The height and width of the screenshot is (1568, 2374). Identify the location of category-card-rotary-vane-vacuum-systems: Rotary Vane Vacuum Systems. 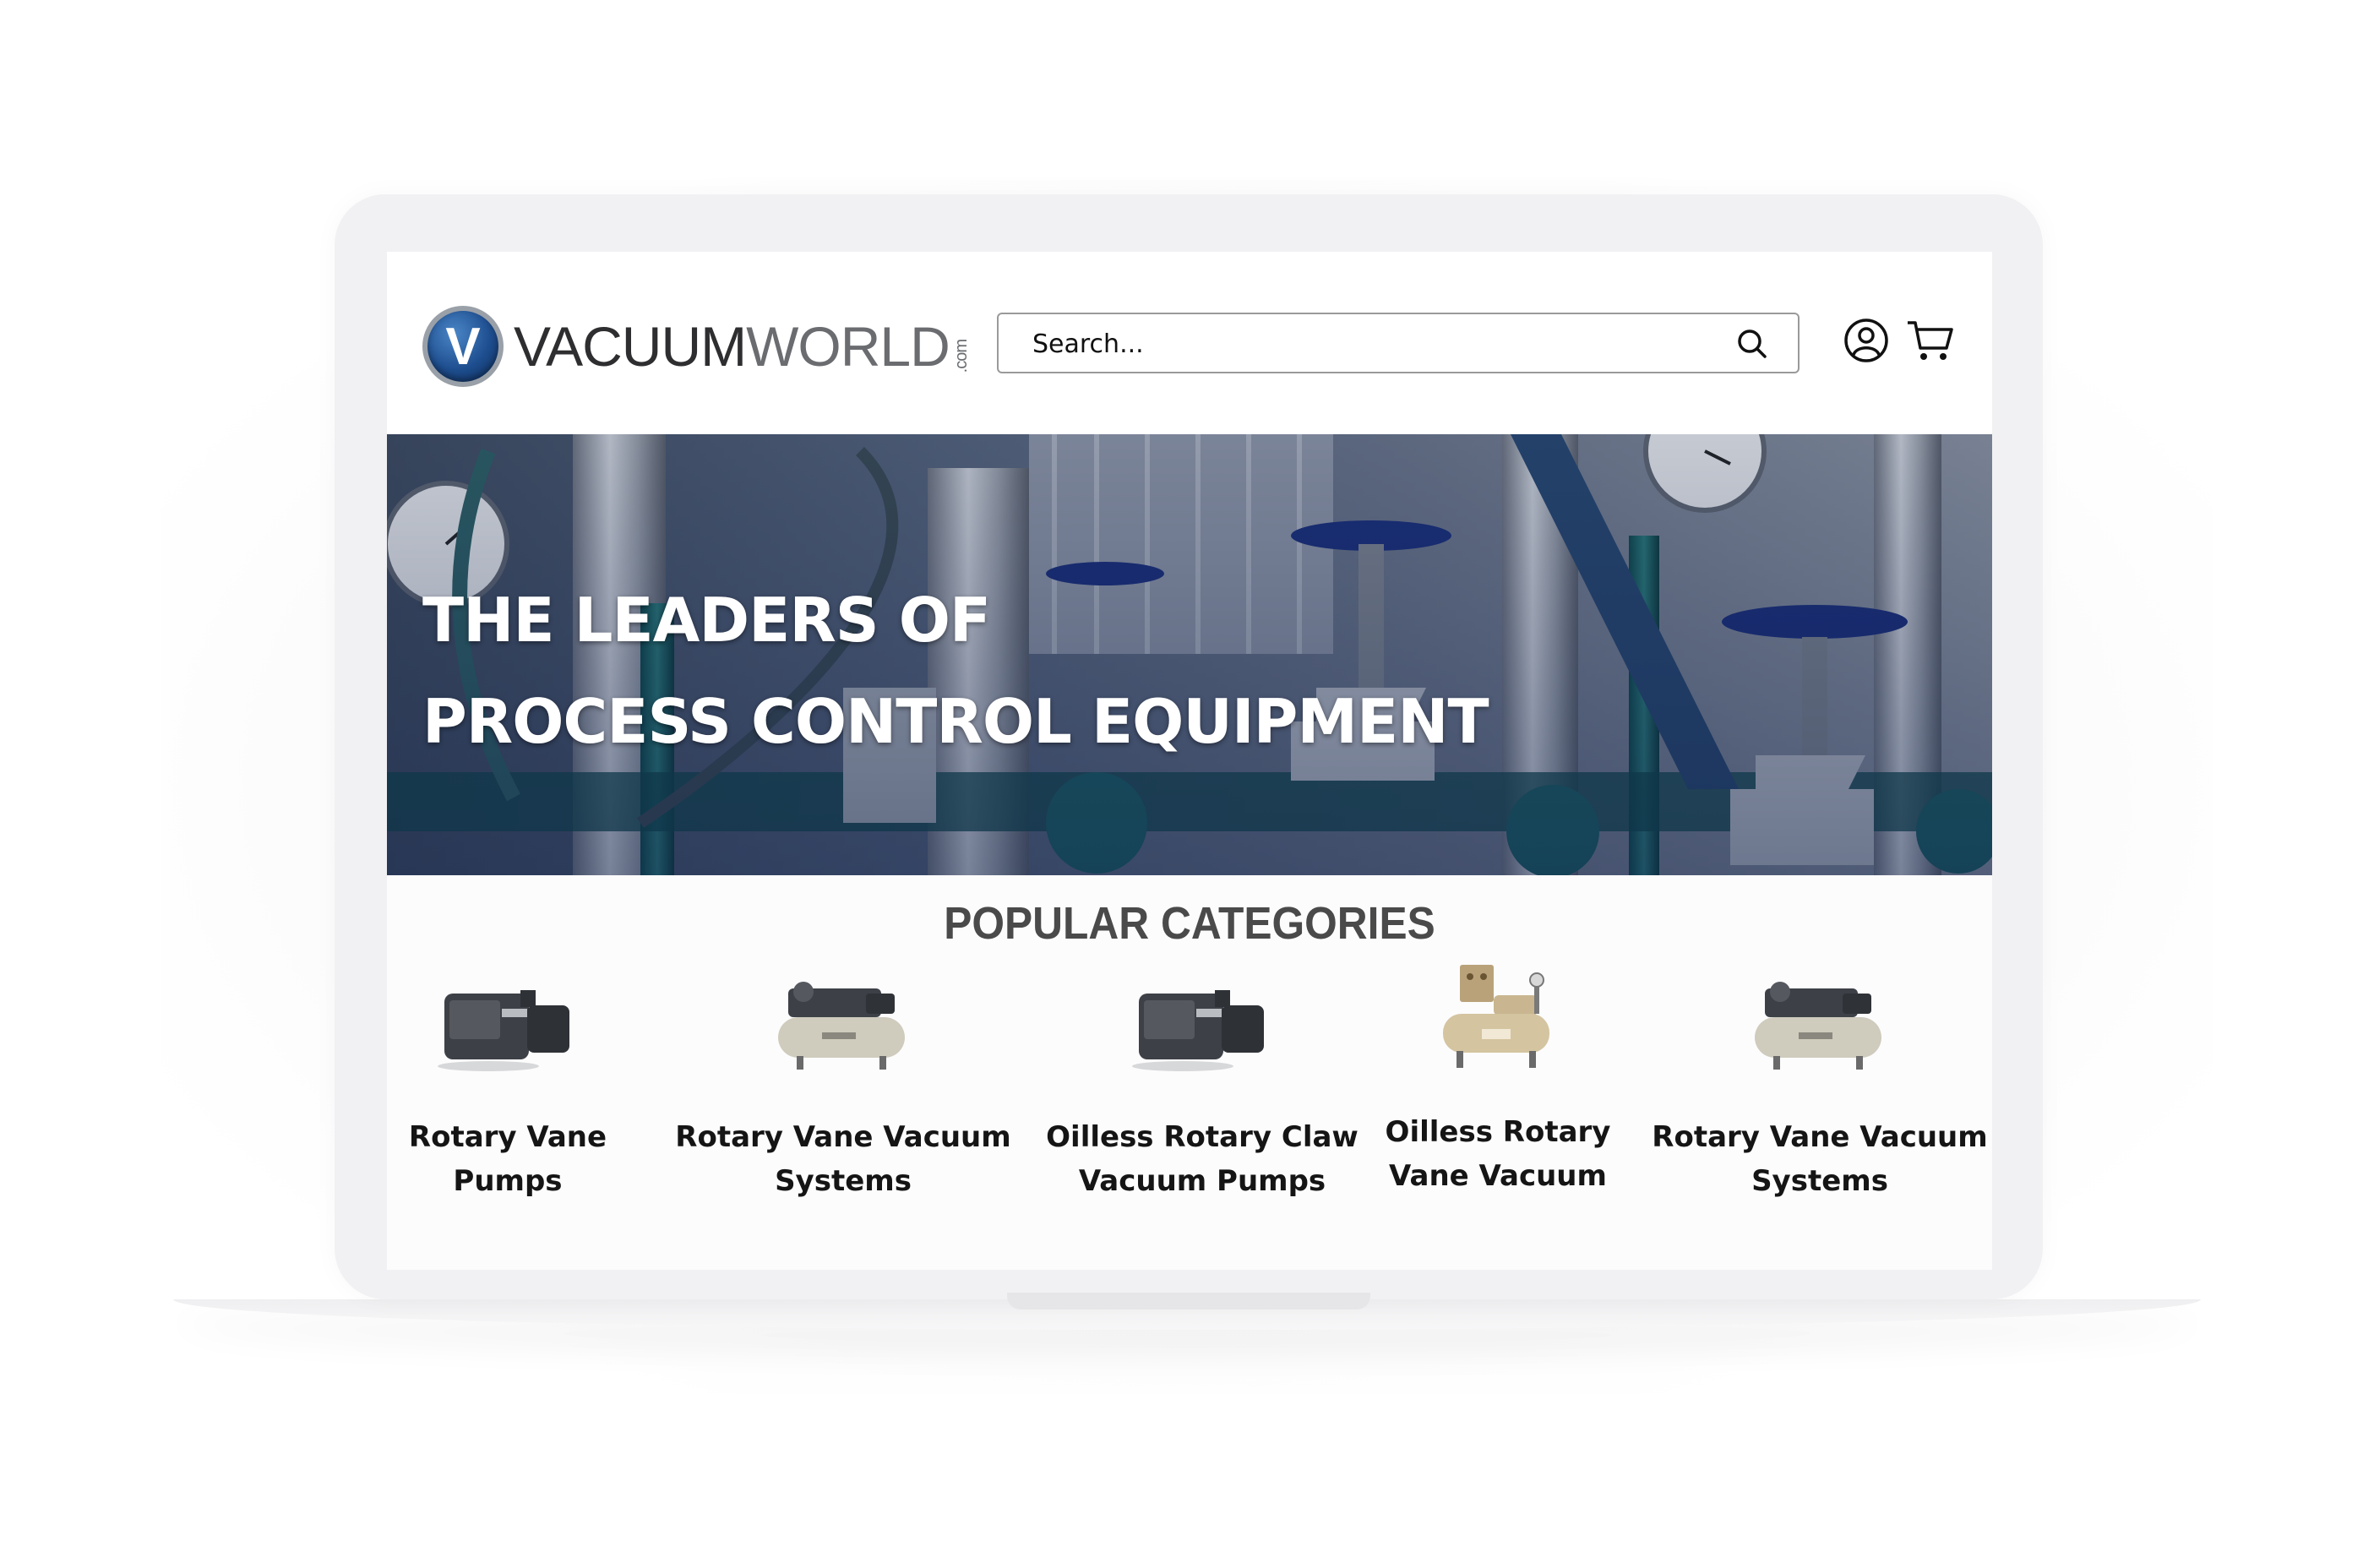
(843, 1085).